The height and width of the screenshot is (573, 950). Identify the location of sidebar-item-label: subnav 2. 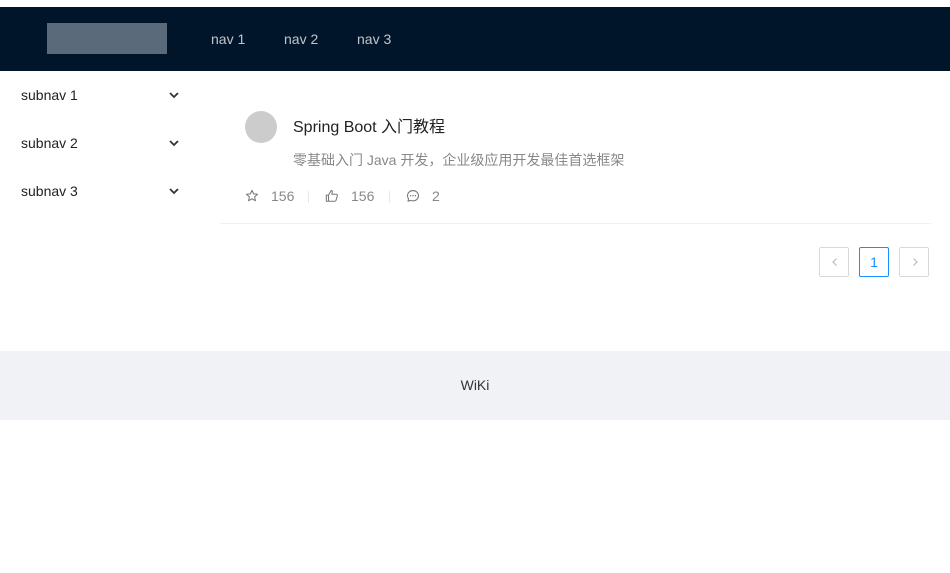
(49, 143).